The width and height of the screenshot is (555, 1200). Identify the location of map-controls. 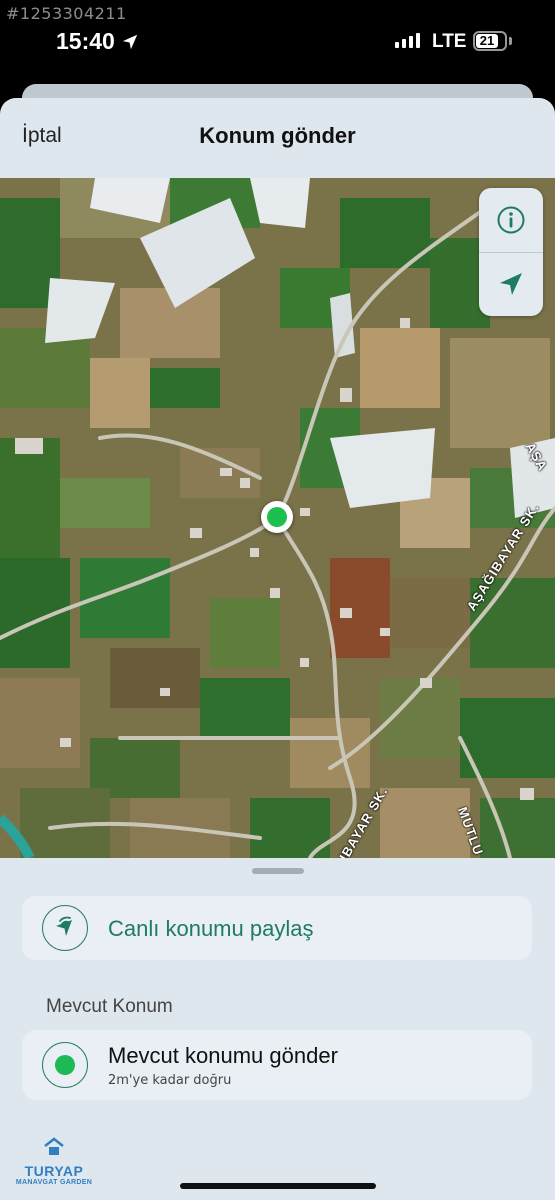
(511, 252).